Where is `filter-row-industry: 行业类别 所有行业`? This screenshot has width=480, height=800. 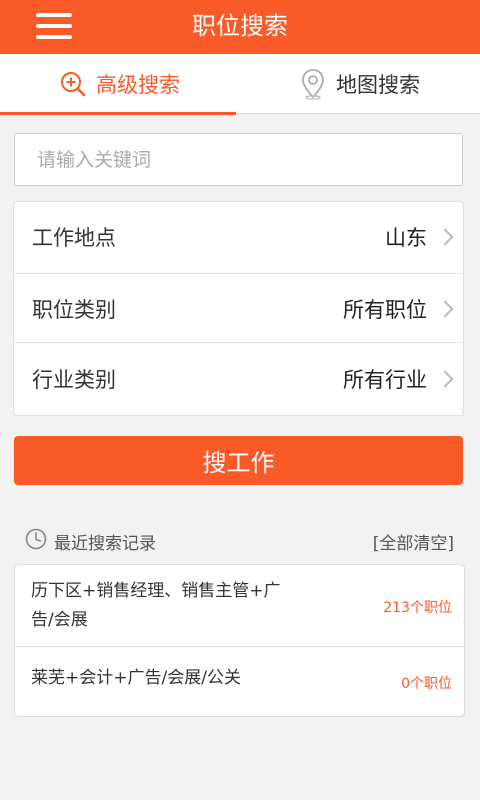
filter-row-industry: 行业类别 所有行业 is located at coordinates (238, 378).